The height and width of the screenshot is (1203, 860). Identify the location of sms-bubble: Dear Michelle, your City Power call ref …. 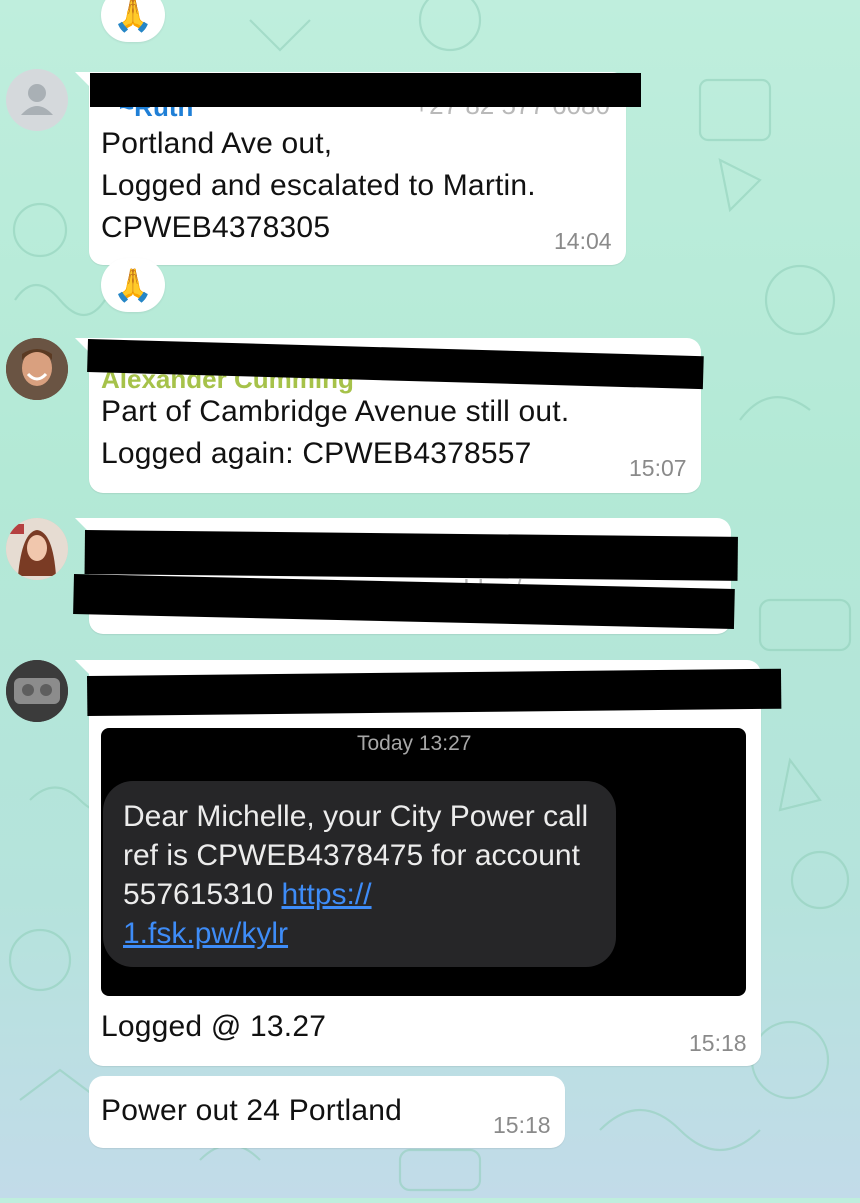
(359, 874).